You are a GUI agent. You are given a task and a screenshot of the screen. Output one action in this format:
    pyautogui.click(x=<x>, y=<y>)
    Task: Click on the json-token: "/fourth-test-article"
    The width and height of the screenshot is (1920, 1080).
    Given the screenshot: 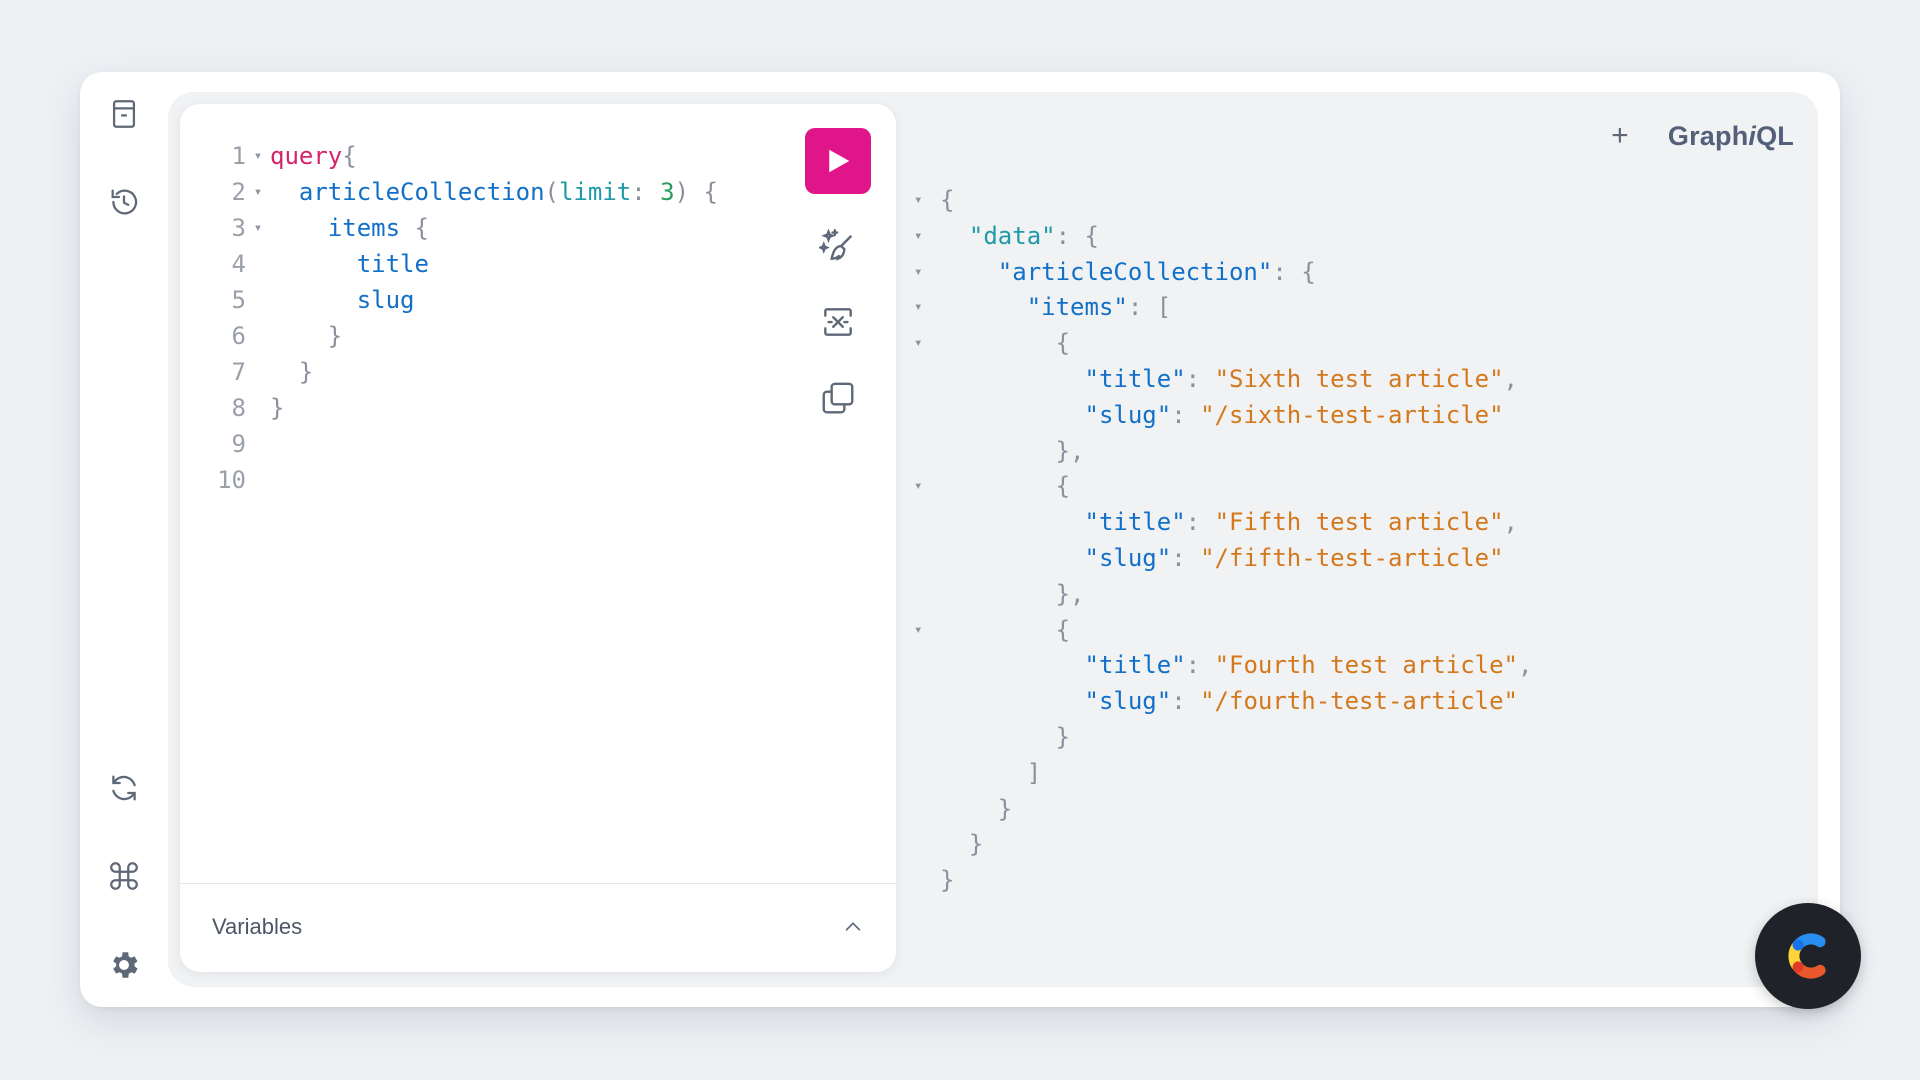 What is the action you would take?
    pyautogui.click(x=1359, y=701)
    